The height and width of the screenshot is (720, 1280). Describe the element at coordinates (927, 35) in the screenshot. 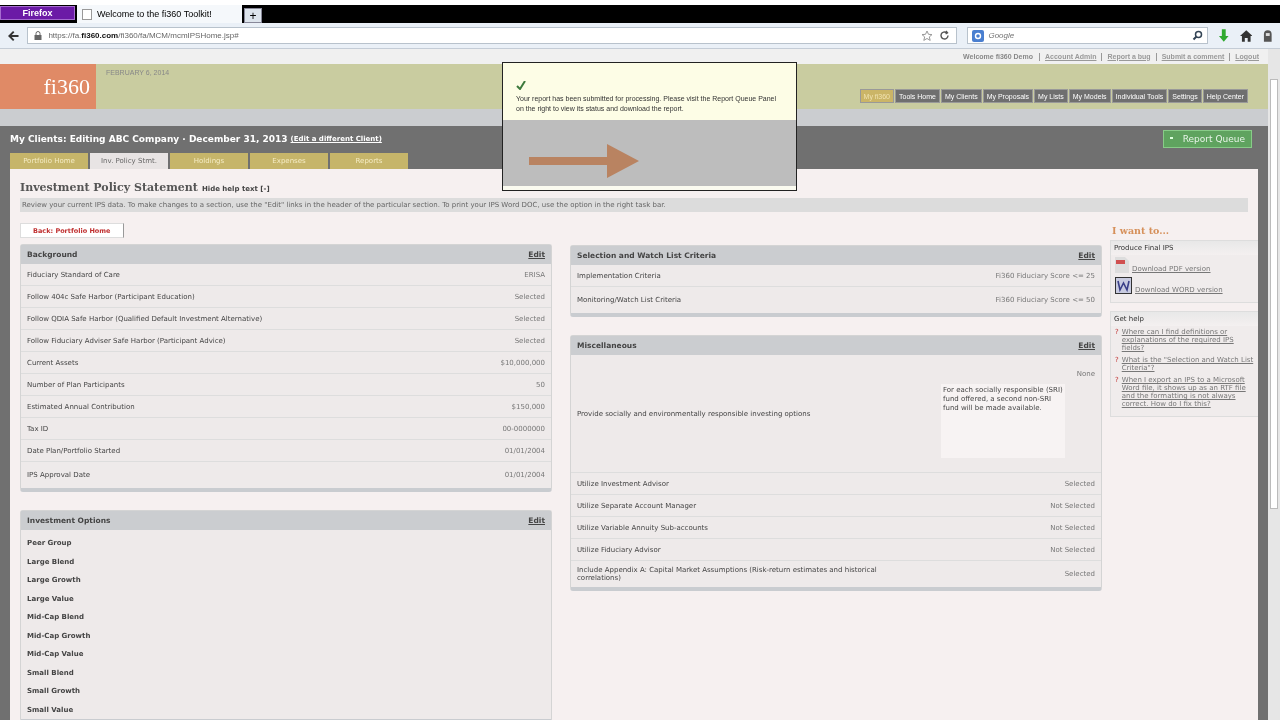

I see `star-icon` at that location.